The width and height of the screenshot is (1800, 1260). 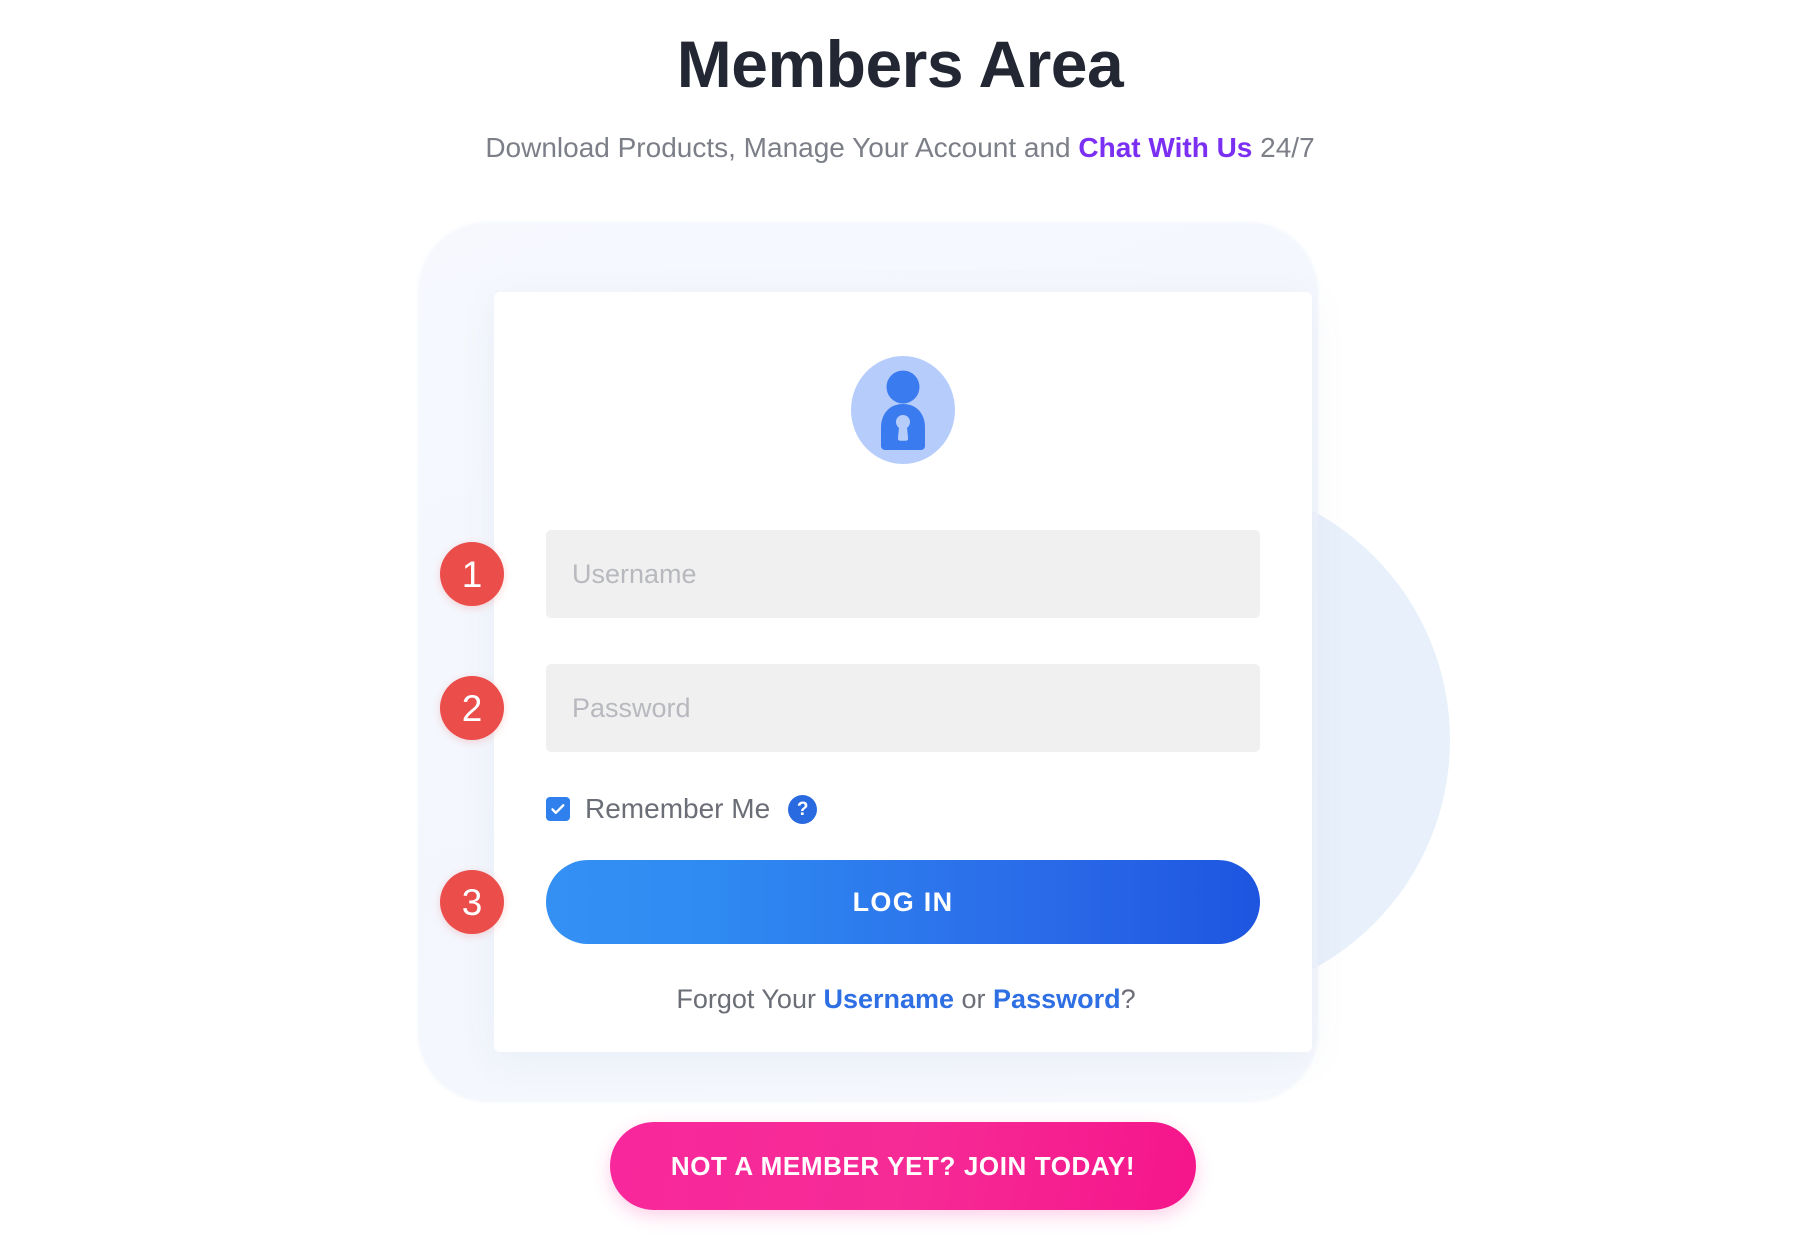 I want to click on question-mark-icon: ?, so click(x=803, y=809).